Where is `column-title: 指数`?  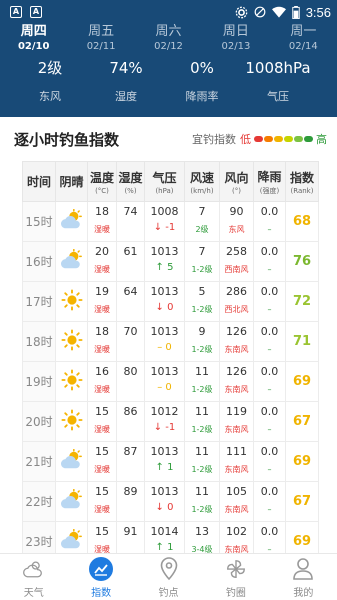 column-title: 指数 is located at coordinates (301, 177).